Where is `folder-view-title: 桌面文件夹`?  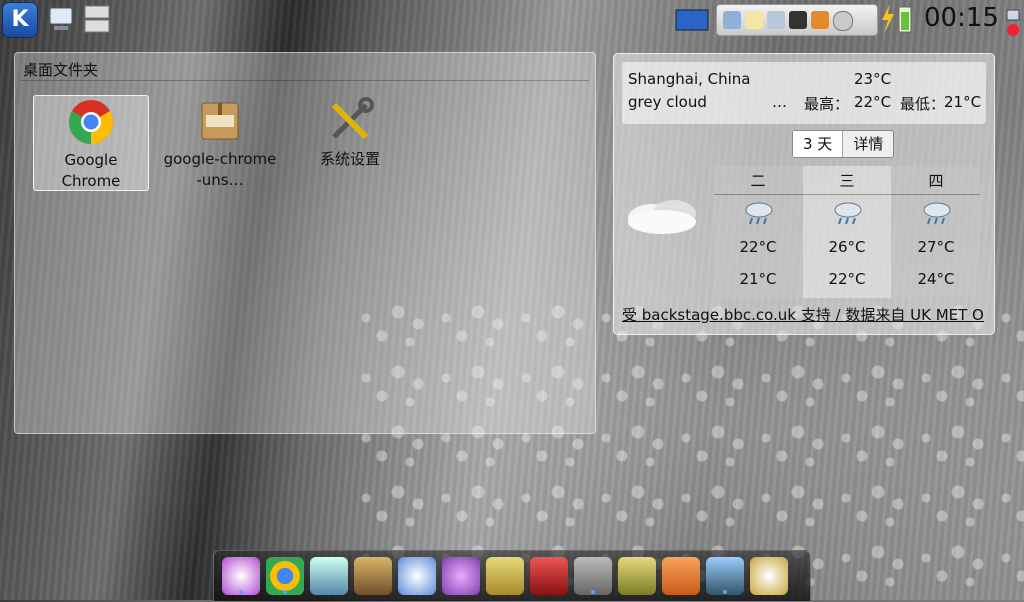 folder-view-title: 桌面文件夹 is located at coordinates (61, 70).